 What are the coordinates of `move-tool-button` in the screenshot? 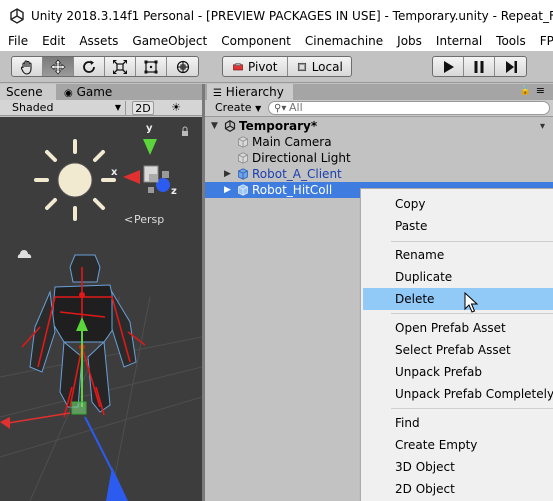 It's located at (58, 66).